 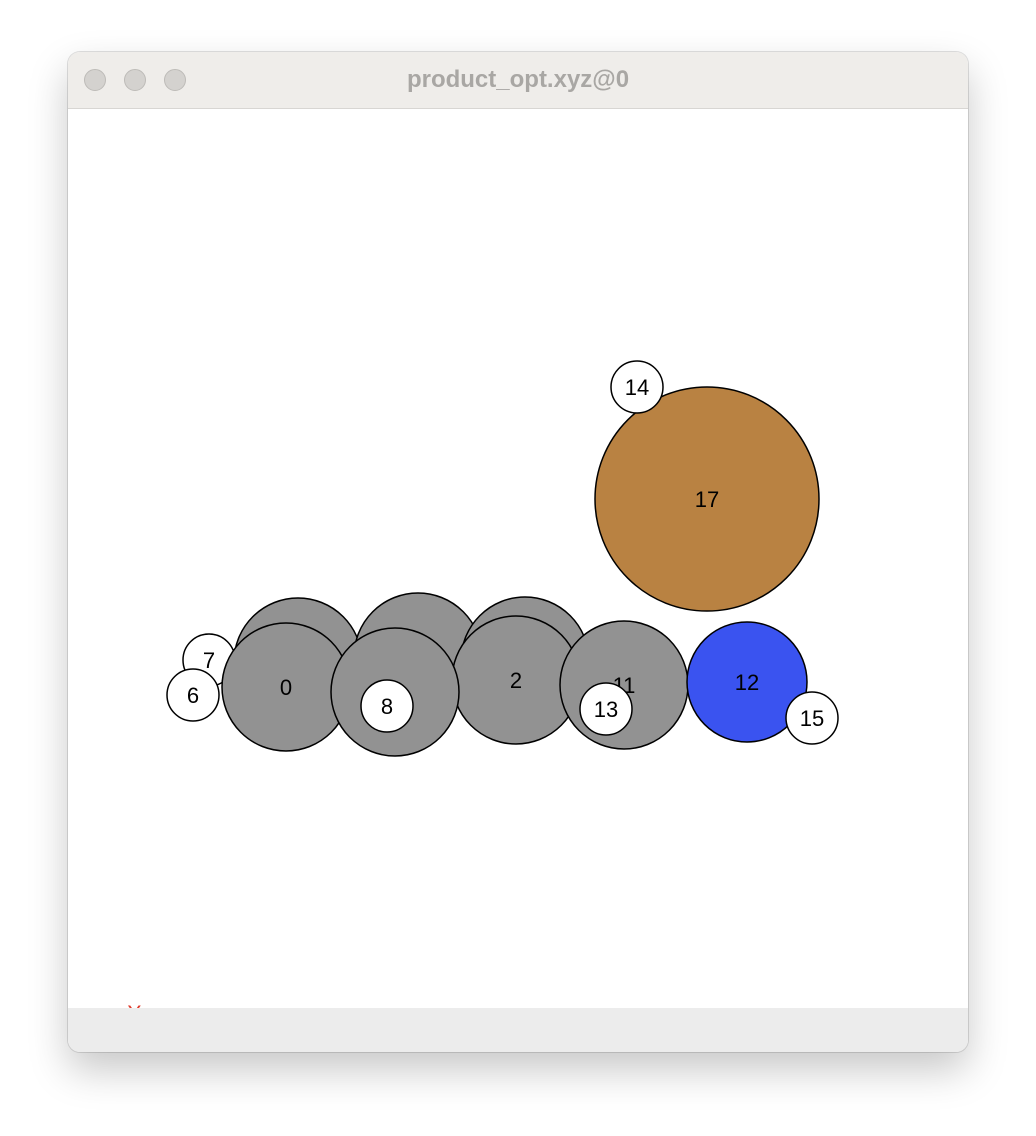 What do you see at coordinates (747, 682) in the screenshot?
I see `atom-label-12: 12` at bounding box center [747, 682].